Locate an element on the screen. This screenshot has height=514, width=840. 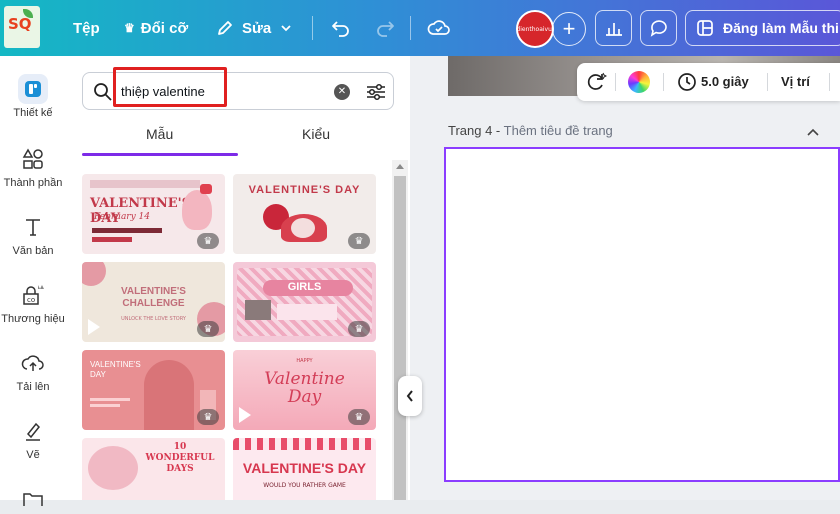
folder-icon is located at coordinates (33, 499).